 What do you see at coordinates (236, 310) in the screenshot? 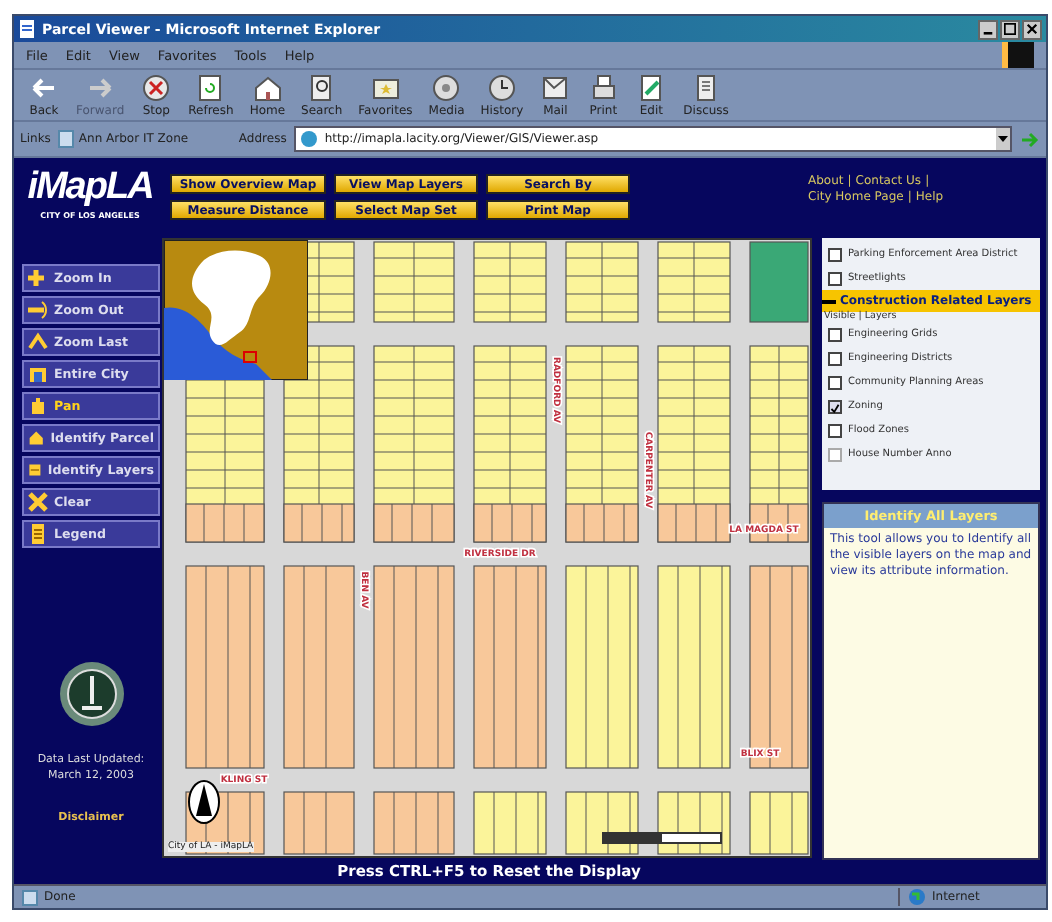
I see `overview-map-drawing` at bounding box center [236, 310].